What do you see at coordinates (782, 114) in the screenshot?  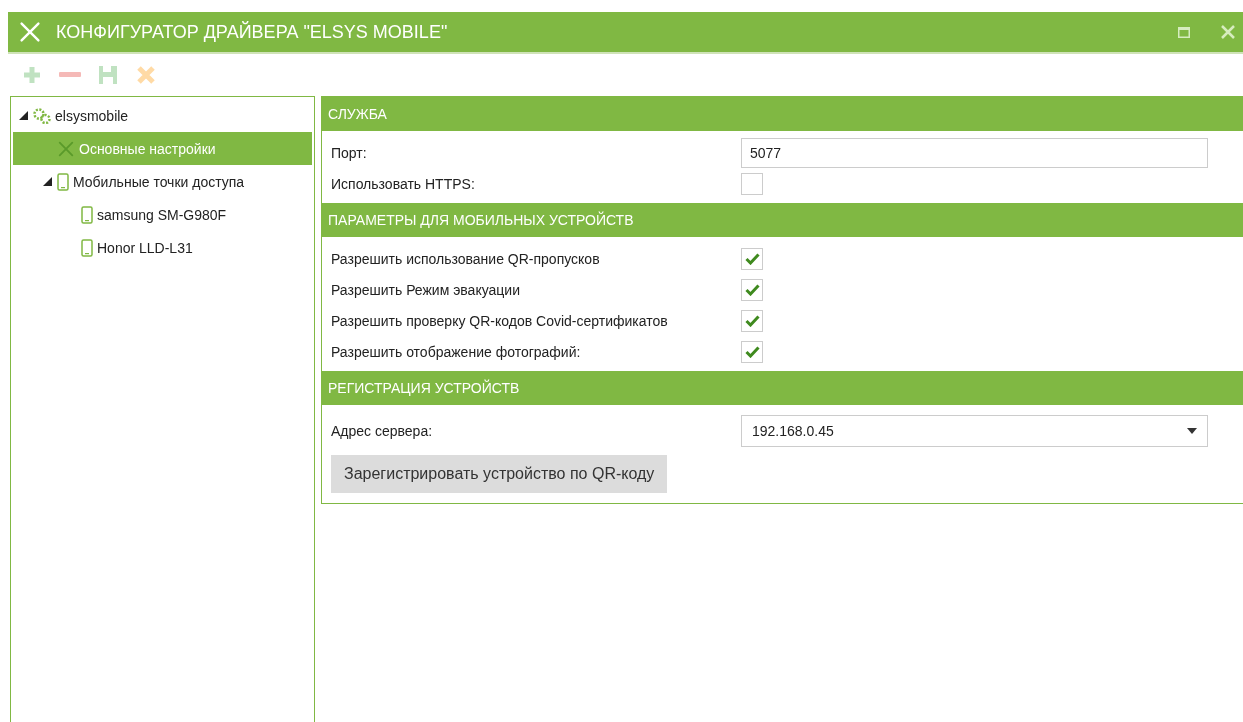 I see `section-header: СЛУЖБА` at bounding box center [782, 114].